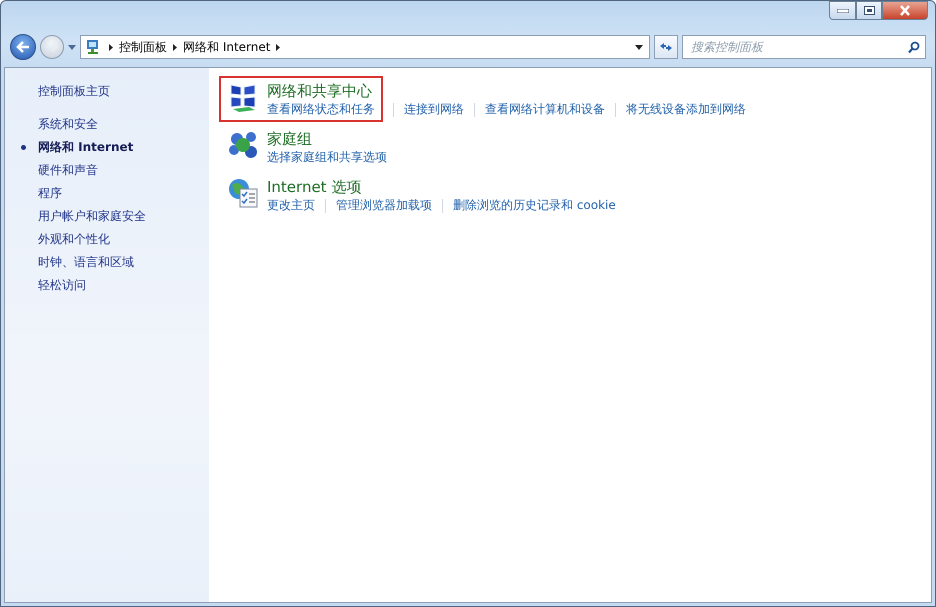 This screenshot has height=607, width=936. Describe the element at coordinates (384, 205) in the screenshot. I see `task-link: 管理浏览器加载项` at that location.